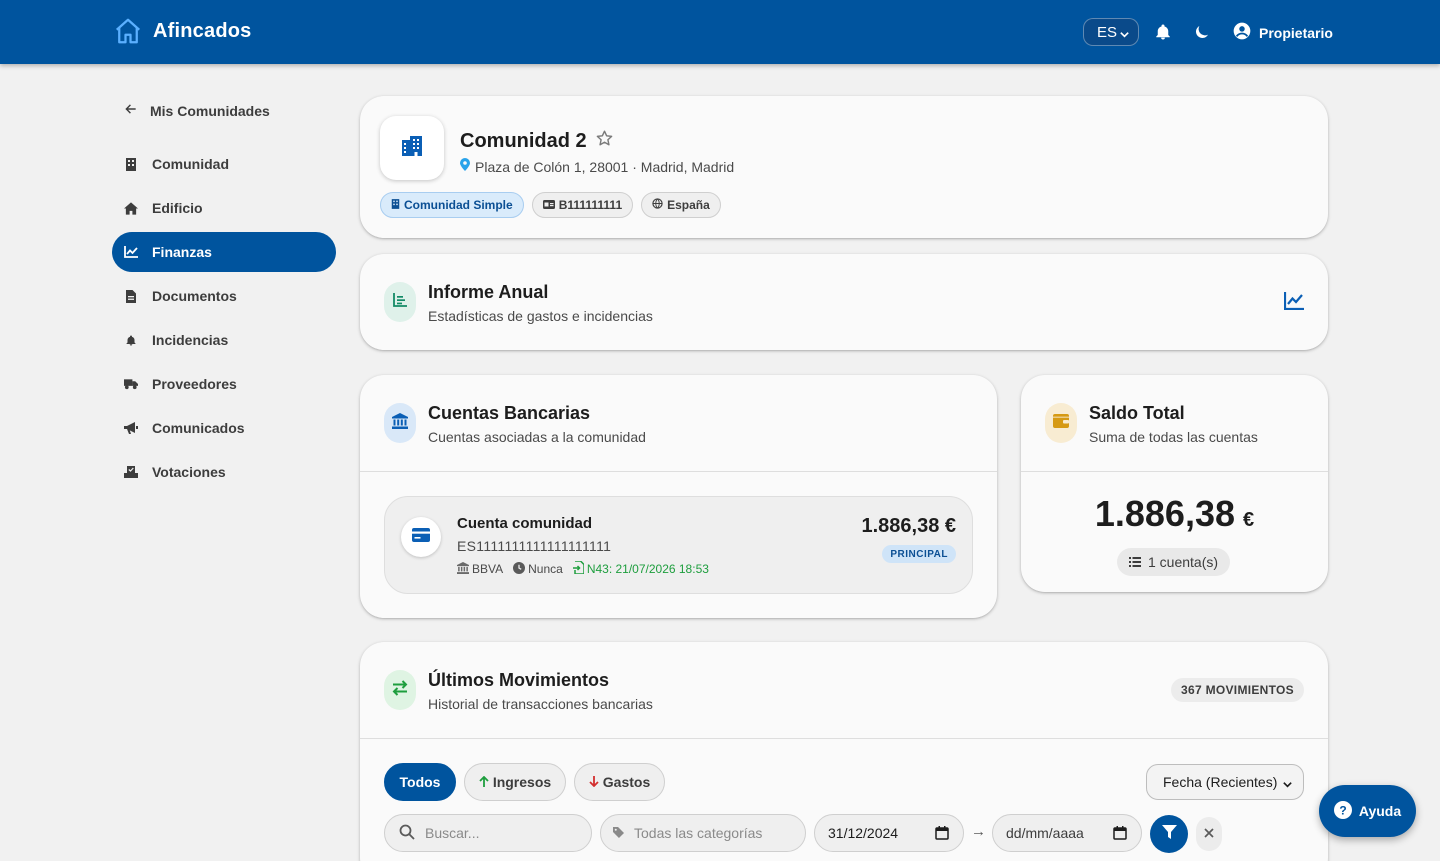 Image resolution: width=1440 pixels, height=861 pixels. What do you see at coordinates (1249, 520) in the screenshot?
I see `total-balance-currency: €` at bounding box center [1249, 520].